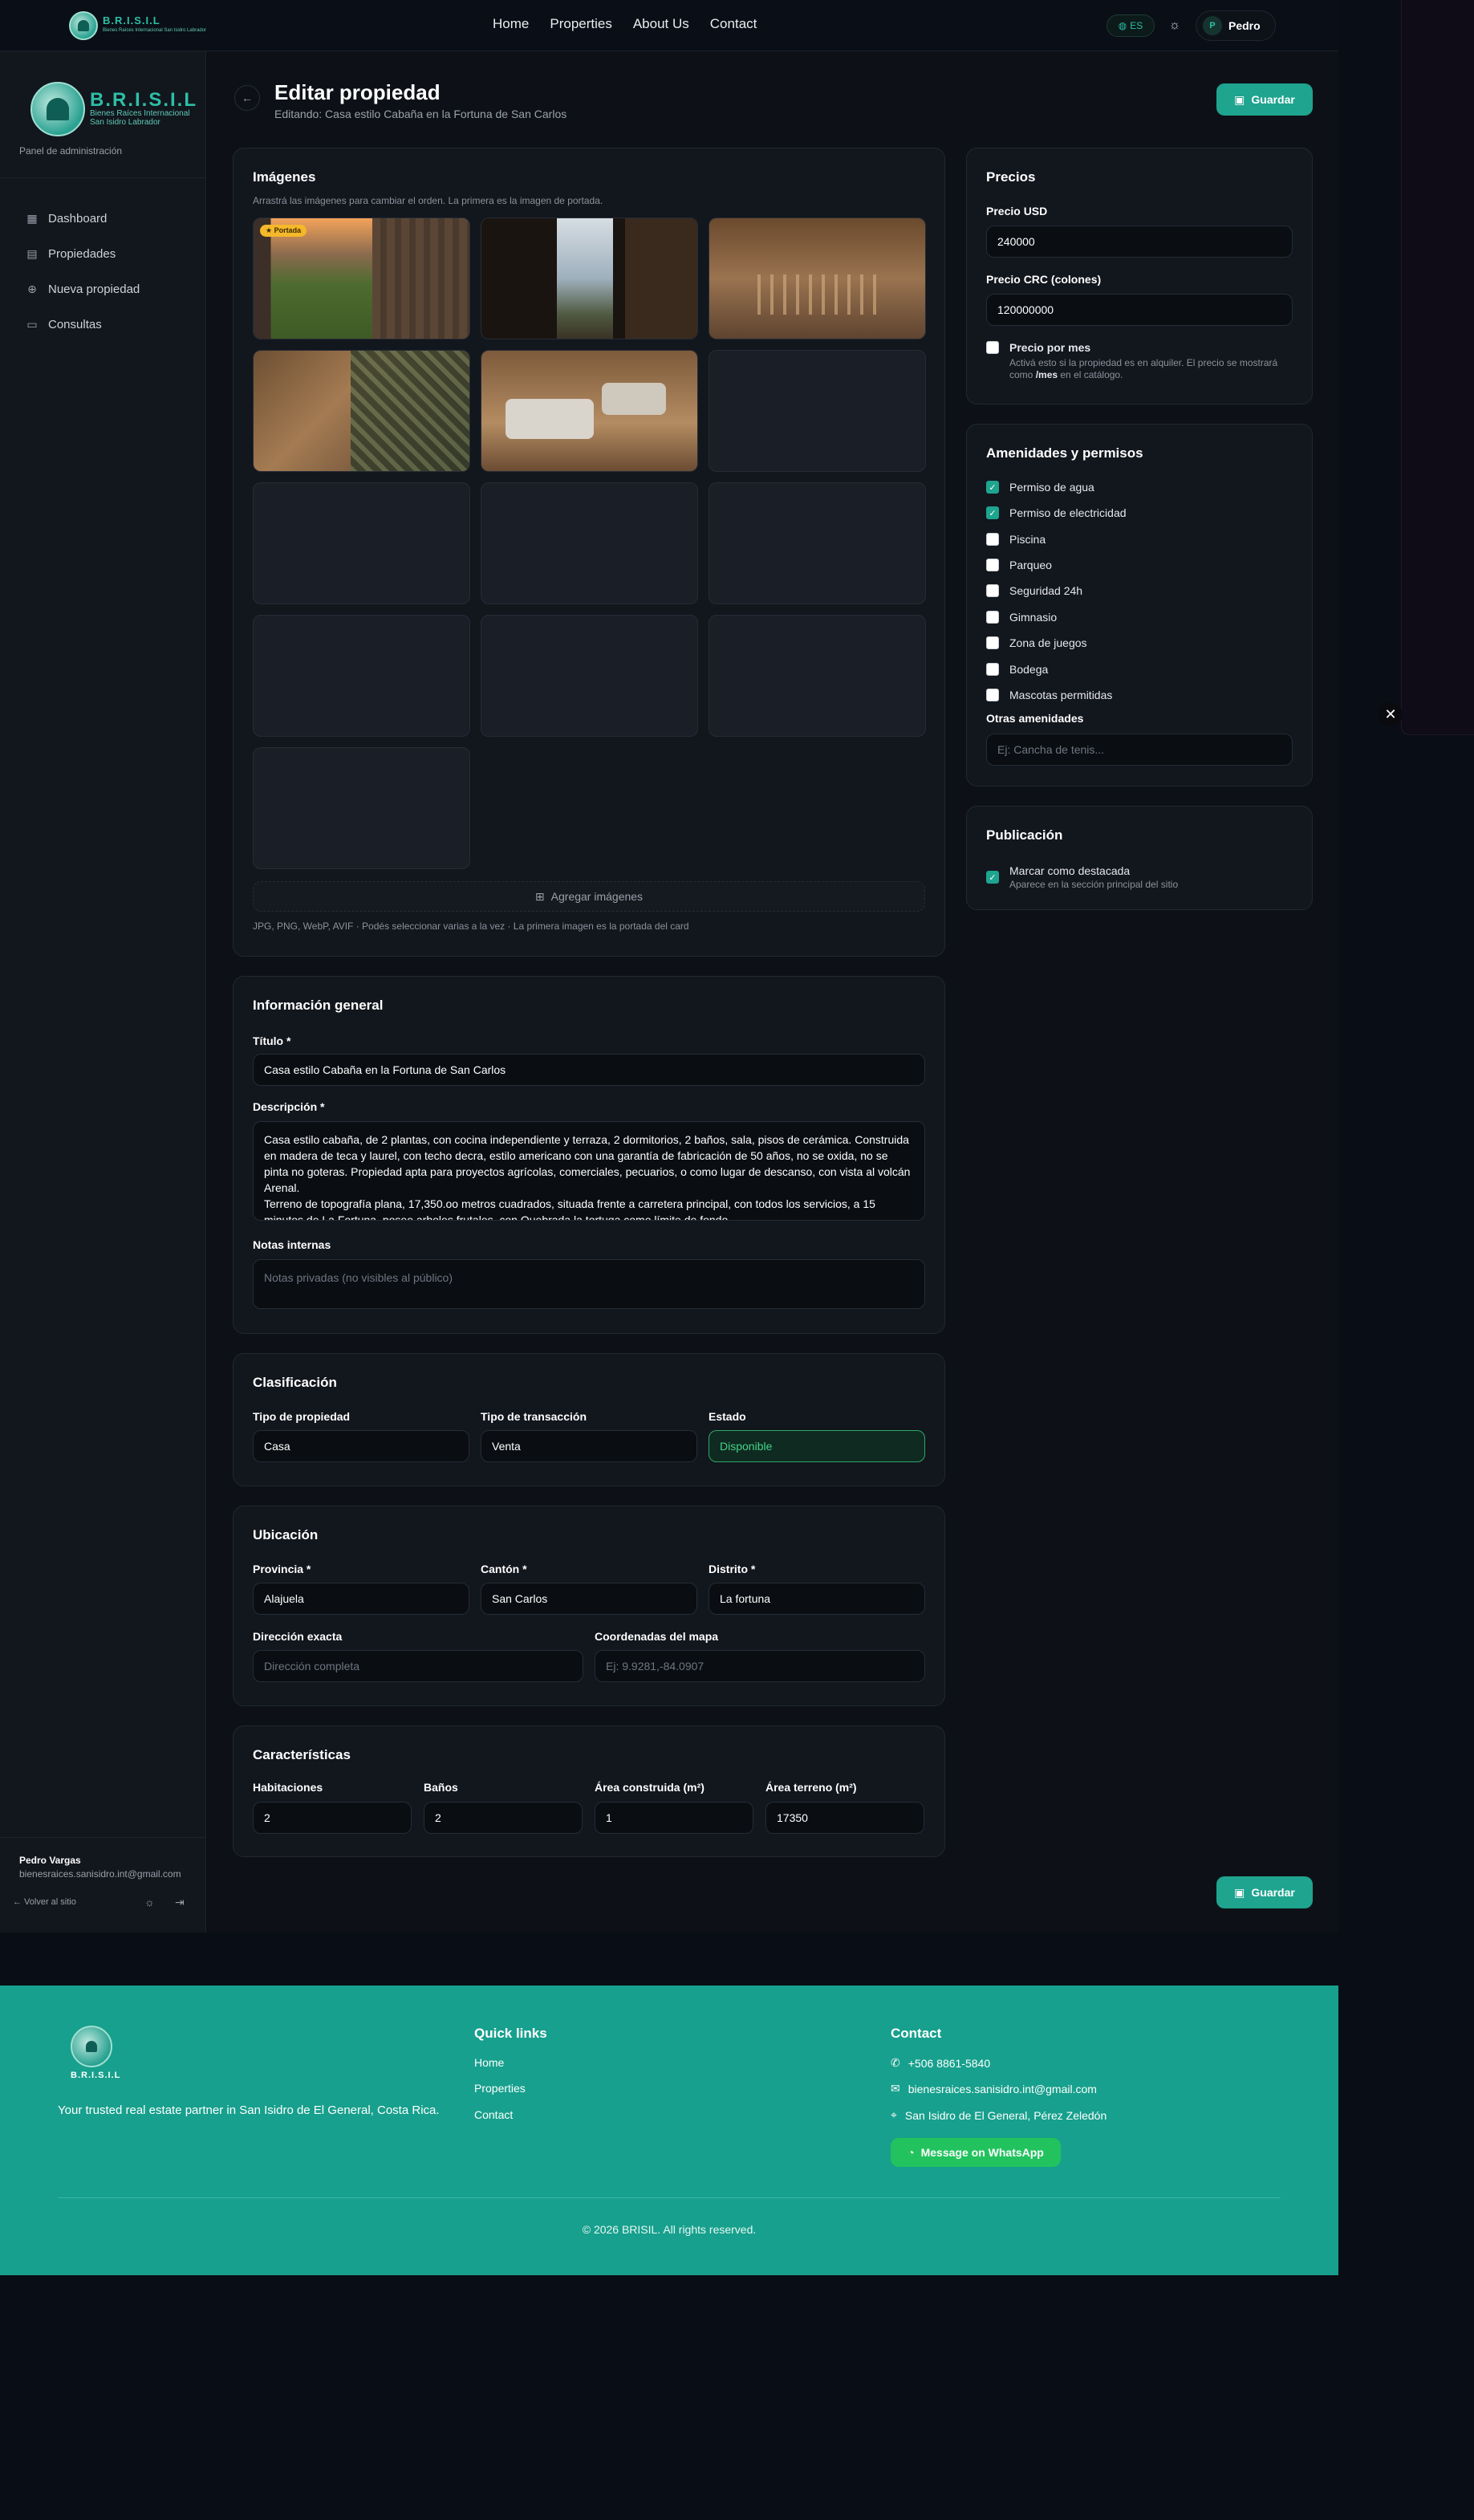 The image size is (1474, 2520). I want to click on sidebar-user-name: Pedro Vargas, so click(50, 1861).